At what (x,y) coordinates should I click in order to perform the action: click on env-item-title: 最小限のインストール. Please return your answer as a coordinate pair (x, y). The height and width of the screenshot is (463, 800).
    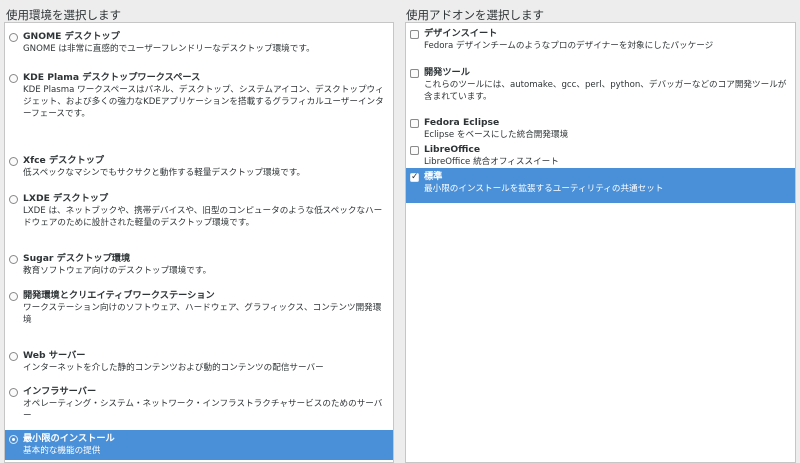
    Looking at the image, I should click on (69, 438).